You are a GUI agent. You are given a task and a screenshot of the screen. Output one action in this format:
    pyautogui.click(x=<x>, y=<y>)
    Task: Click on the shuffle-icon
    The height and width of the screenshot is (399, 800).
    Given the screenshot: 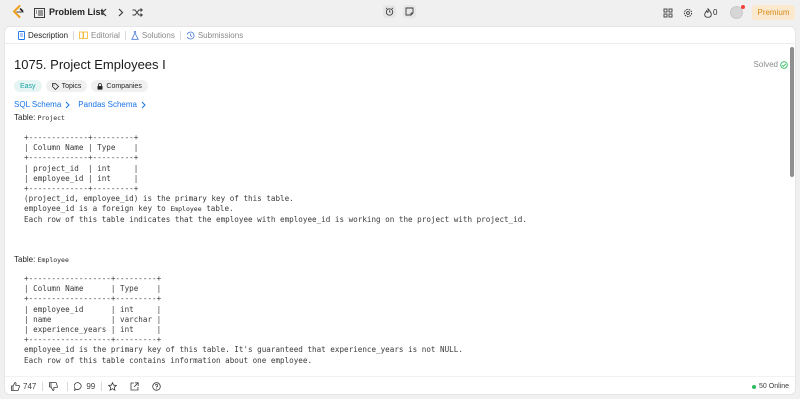 What is the action you would take?
    pyautogui.click(x=137, y=12)
    